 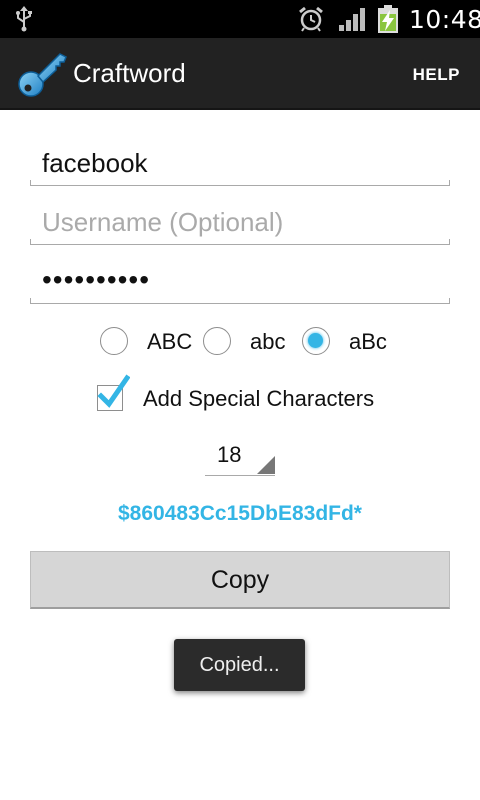 I want to click on length-spinner: 18, so click(x=240, y=459).